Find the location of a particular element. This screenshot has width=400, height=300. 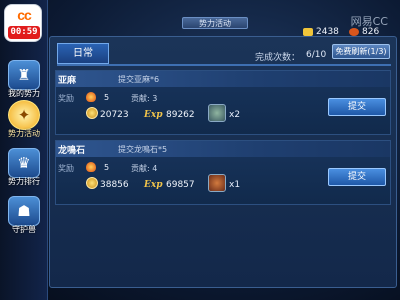

sidebar-item-faction-activity: ✦ 势力活动 is located at coordinates (24, 120).